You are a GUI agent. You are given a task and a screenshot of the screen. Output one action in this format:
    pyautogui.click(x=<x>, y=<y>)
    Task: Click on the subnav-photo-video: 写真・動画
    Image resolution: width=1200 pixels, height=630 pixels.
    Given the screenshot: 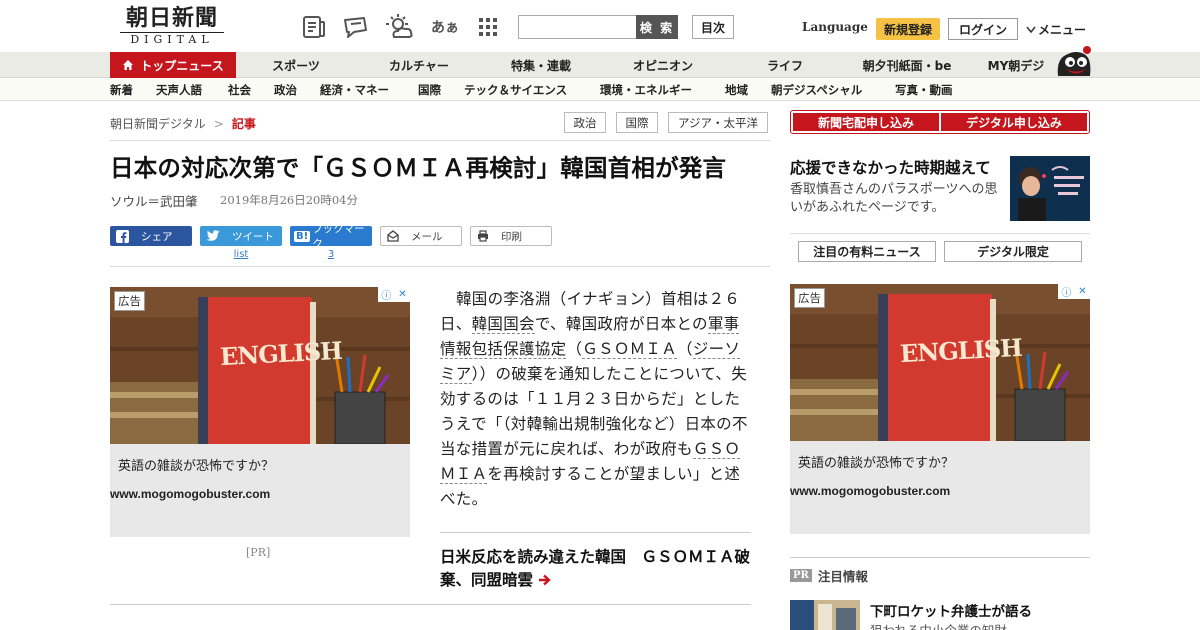 What is the action you would take?
    pyautogui.click(x=924, y=90)
    